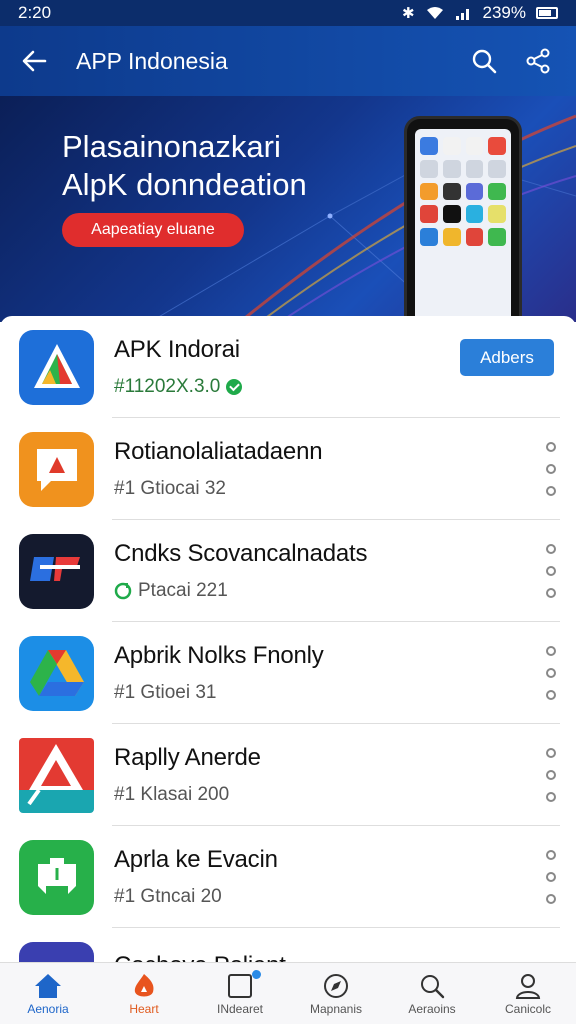  I want to click on banner-title-line2: AlpK donndeation, so click(184, 184).